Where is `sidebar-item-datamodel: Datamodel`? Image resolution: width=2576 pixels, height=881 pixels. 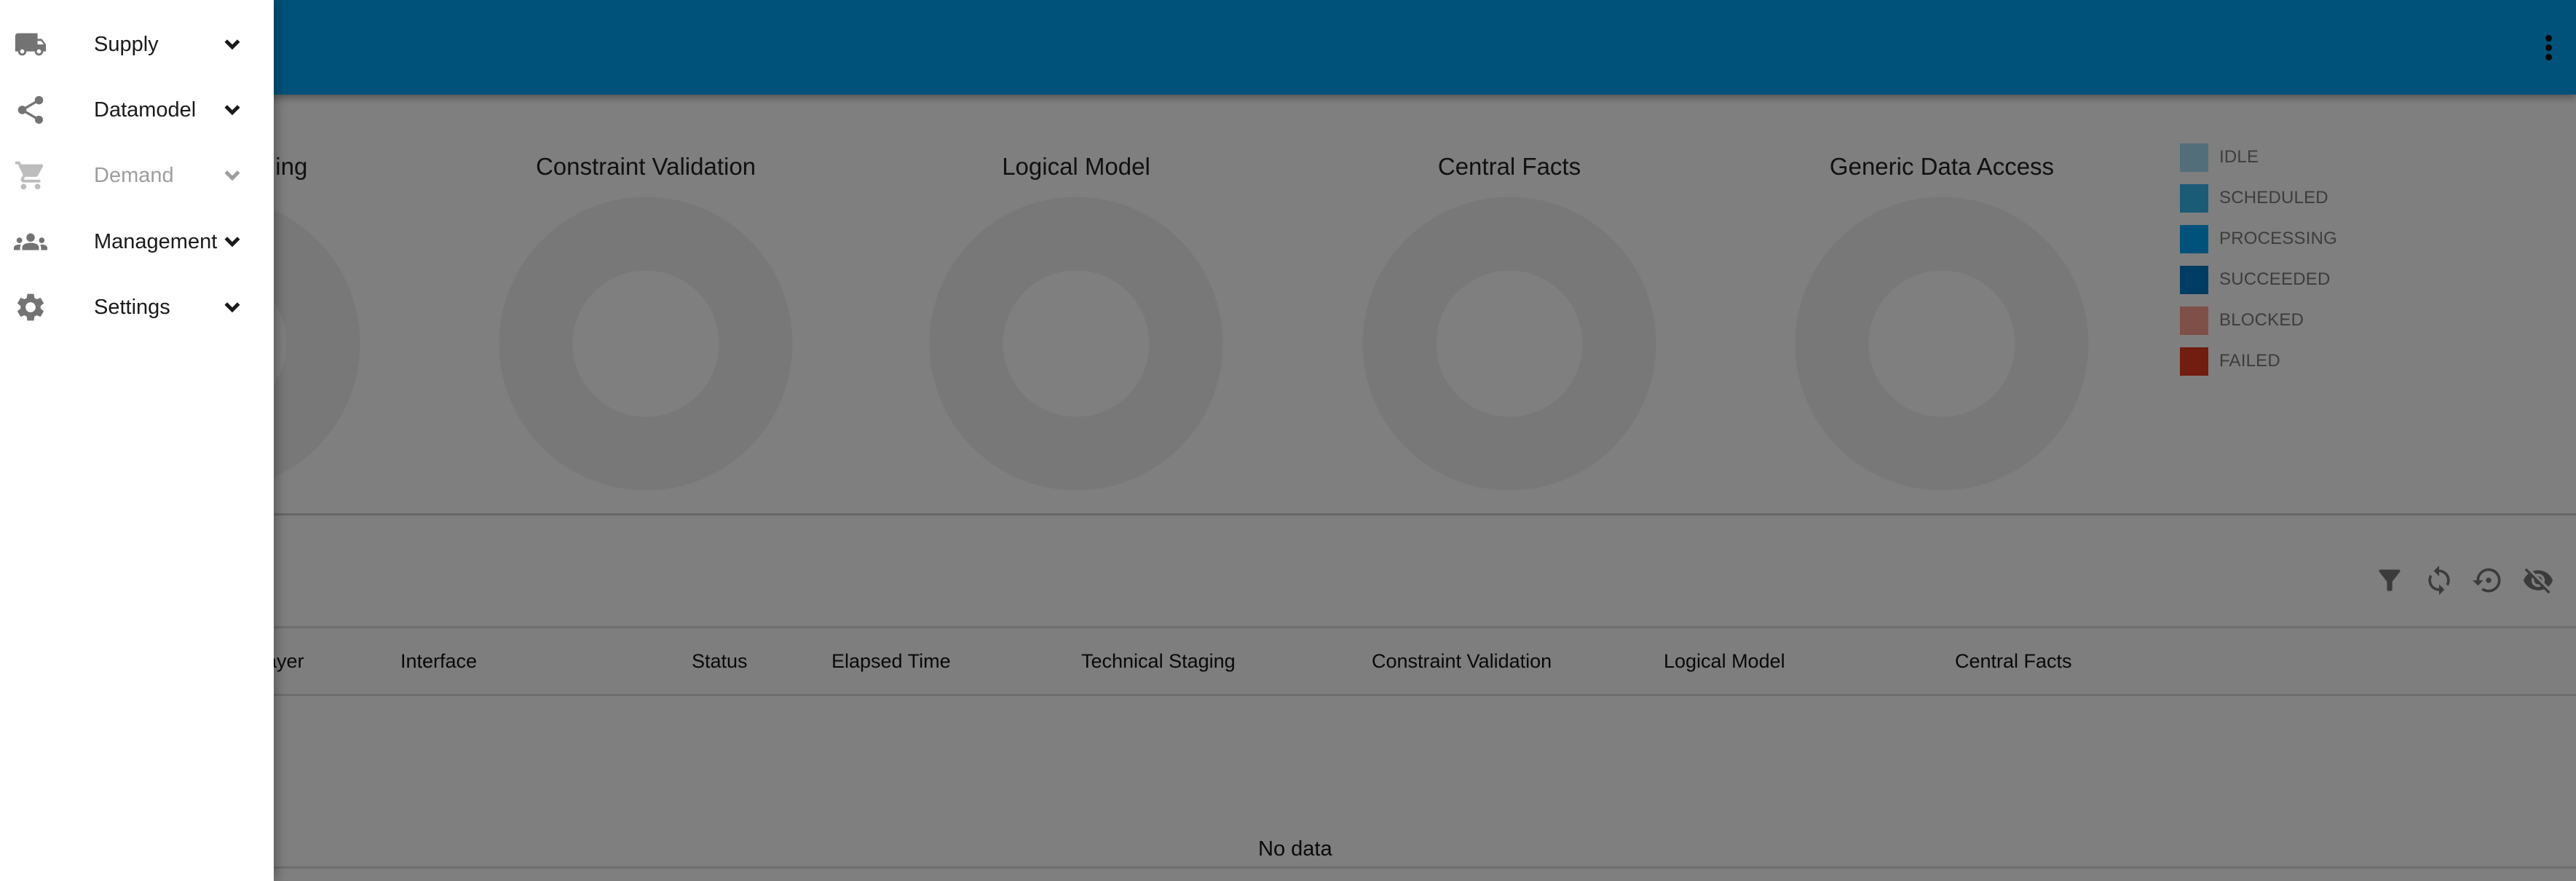 sidebar-item-datamodel: Datamodel is located at coordinates (137, 110).